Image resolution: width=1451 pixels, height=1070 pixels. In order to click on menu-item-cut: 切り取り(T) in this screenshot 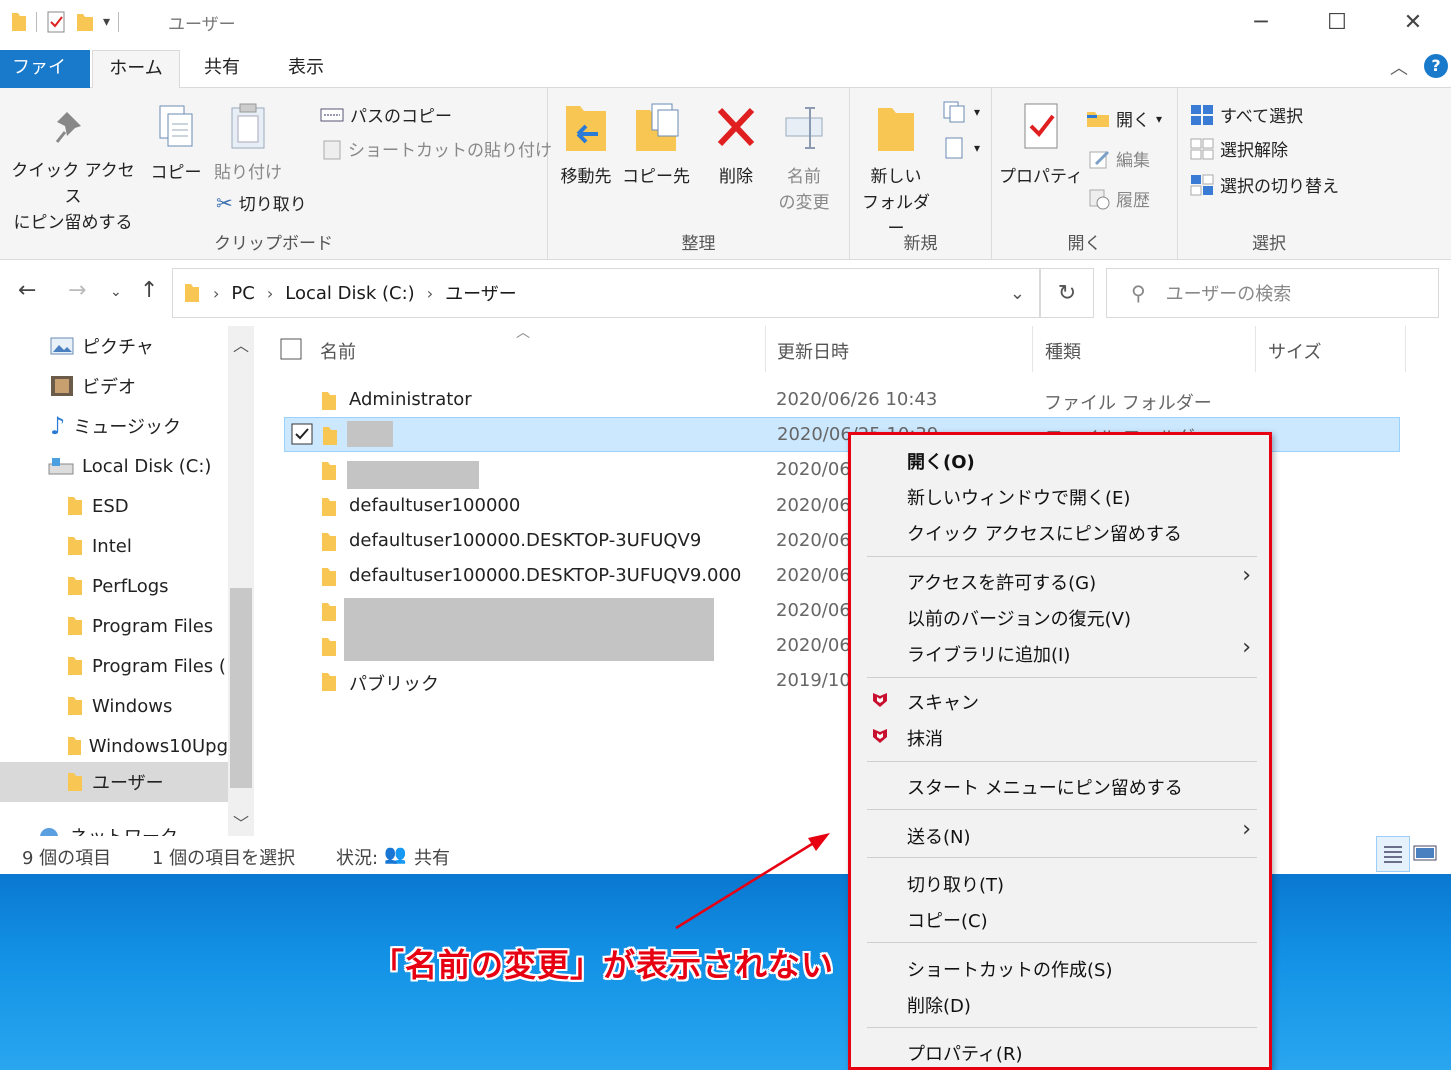, I will do `click(955, 884)`.